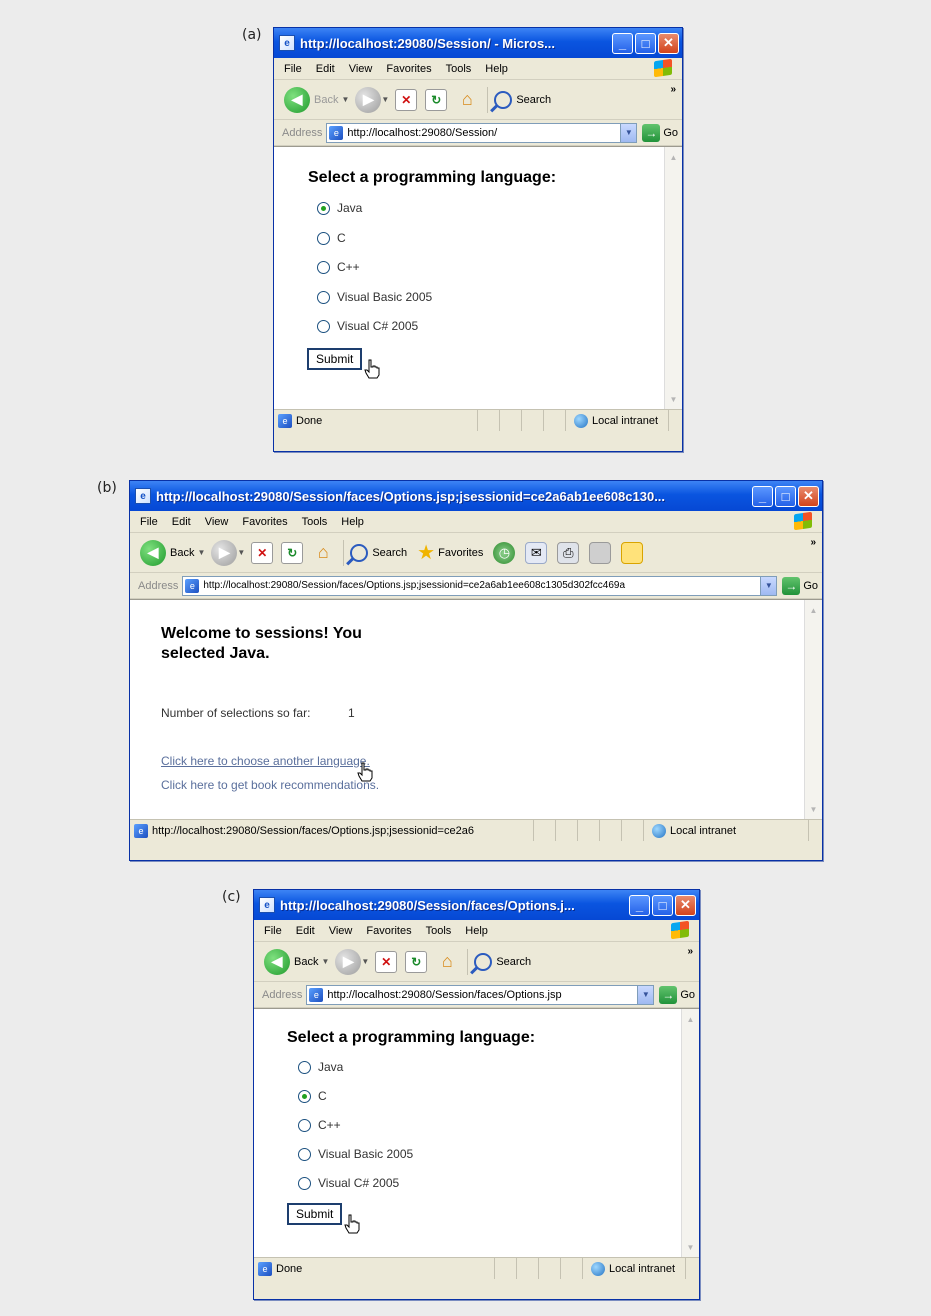  I want to click on edit-icon, so click(600, 552).